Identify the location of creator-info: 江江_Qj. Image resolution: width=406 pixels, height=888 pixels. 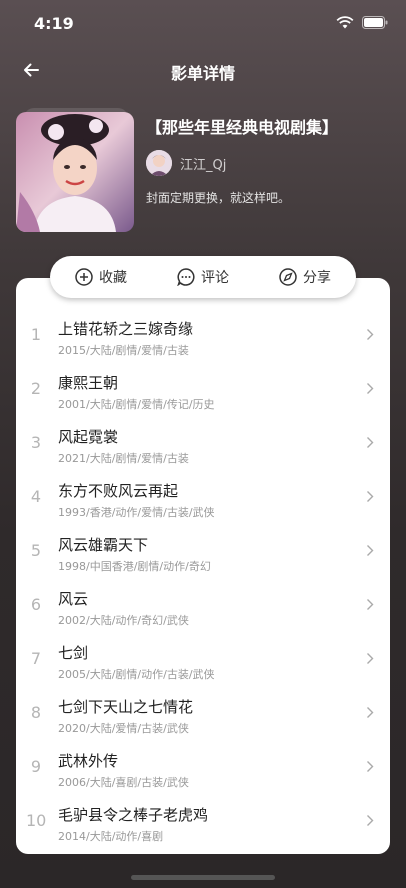
(186, 163).